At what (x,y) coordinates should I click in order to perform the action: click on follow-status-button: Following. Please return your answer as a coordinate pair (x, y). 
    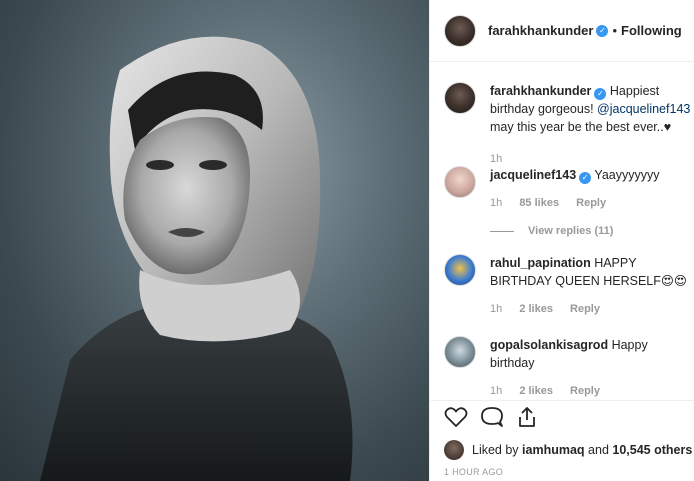
    Looking at the image, I should click on (651, 30).